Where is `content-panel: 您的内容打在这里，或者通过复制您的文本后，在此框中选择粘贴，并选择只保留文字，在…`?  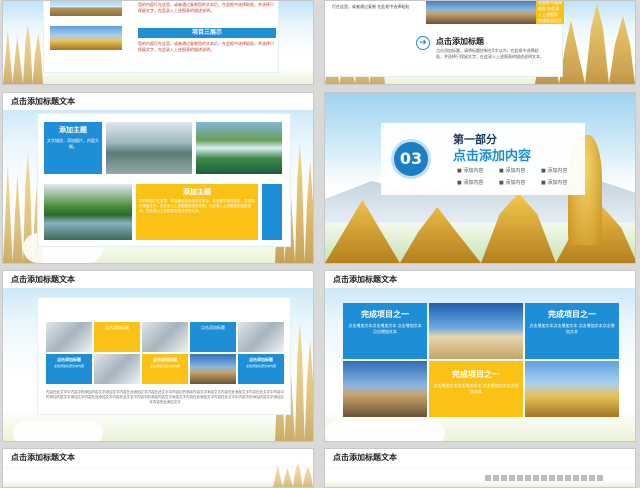
content-panel: 您的内容打在这里，或者通过复制您的文本后，在此框中选择粘贴，并选择只保留文字，在… is located at coordinates (161, 37).